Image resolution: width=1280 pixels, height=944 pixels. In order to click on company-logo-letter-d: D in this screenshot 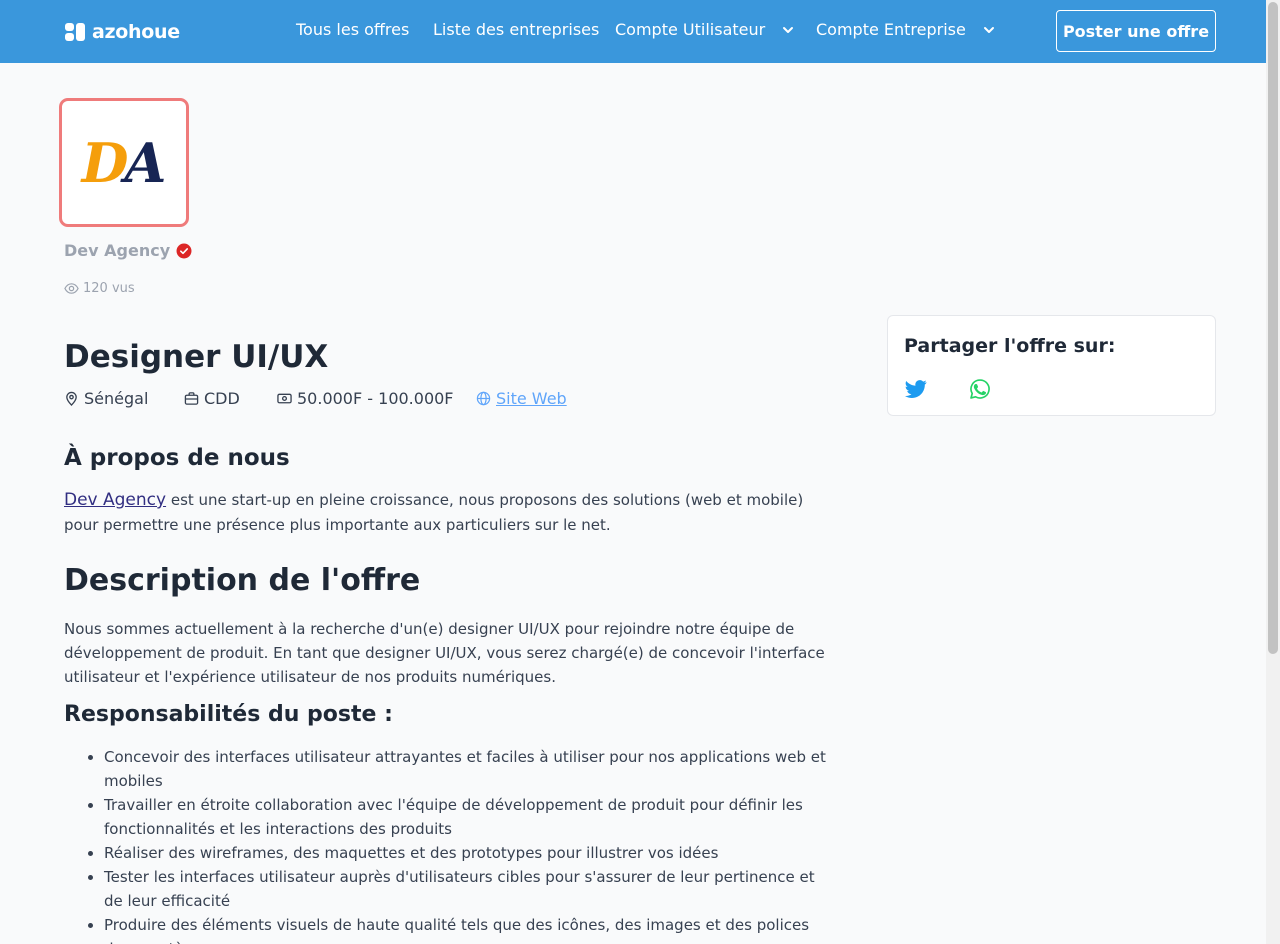, I will do `click(105, 162)`.